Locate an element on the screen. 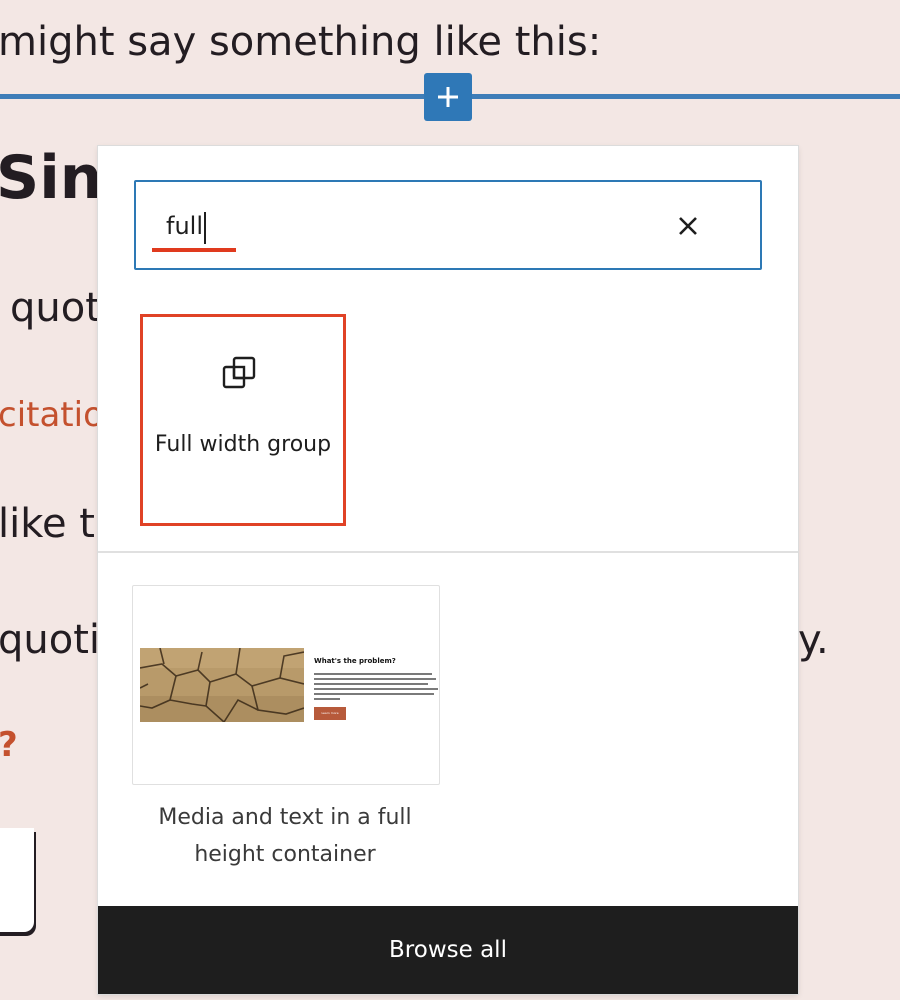 Image resolution: width=900 pixels, height=1000 pixels. clear-search-button is located at coordinates (688, 226).